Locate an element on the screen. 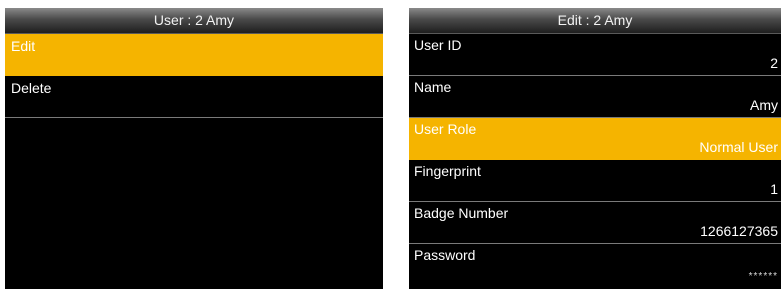 The image size is (781, 291). field-name: Name Amy is located at coordinates (595, 97).